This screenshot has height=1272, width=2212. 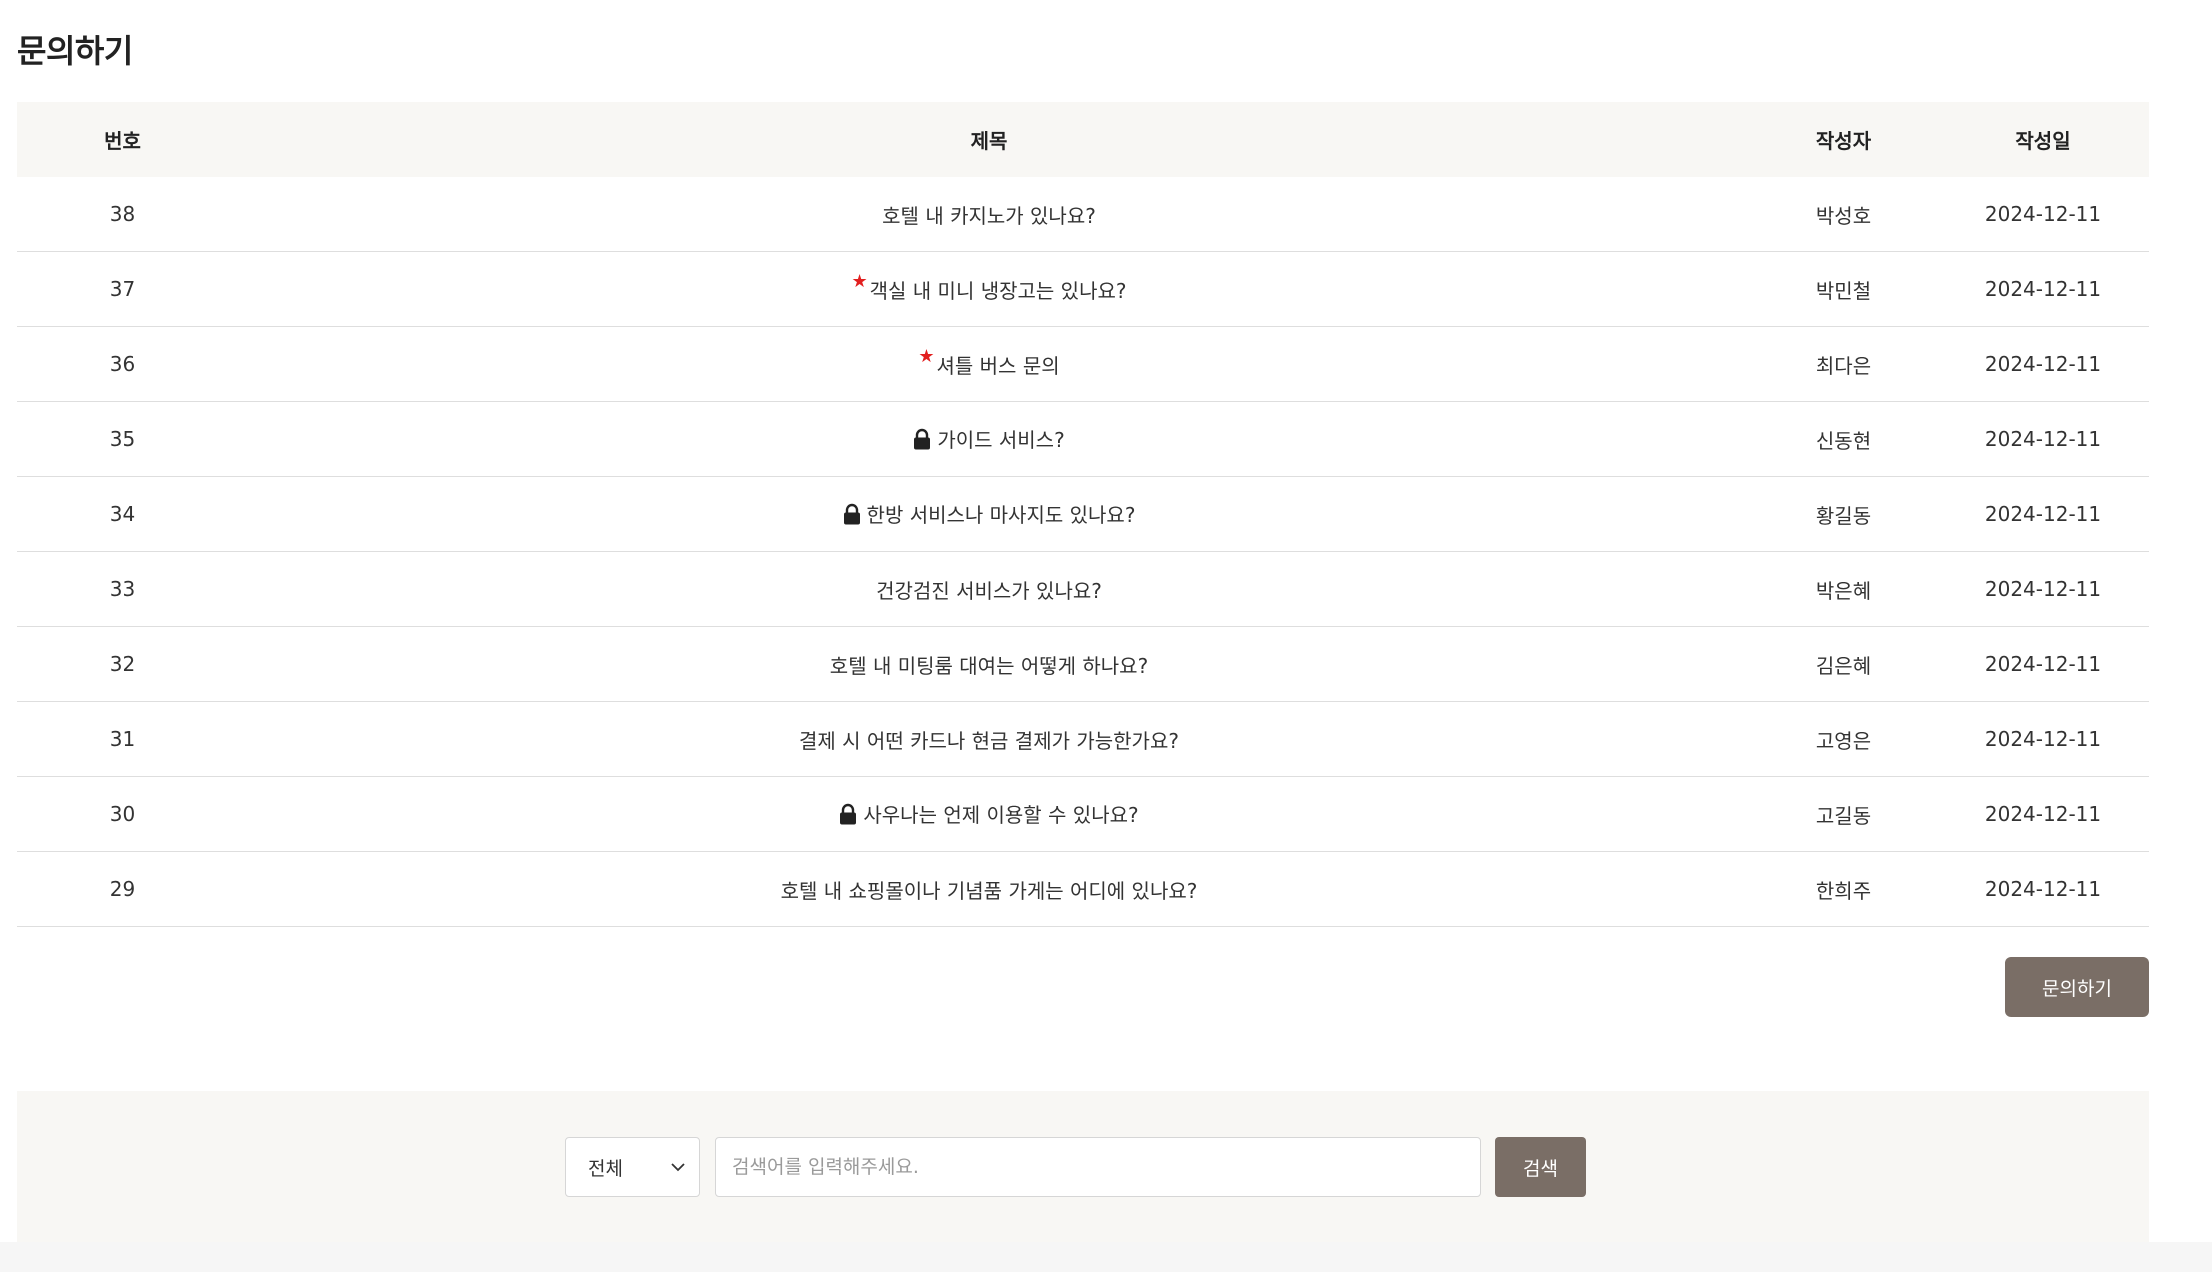 I want to click on table-header: 번호 제목 작성자 작성일, so click(x=1083, y=139).